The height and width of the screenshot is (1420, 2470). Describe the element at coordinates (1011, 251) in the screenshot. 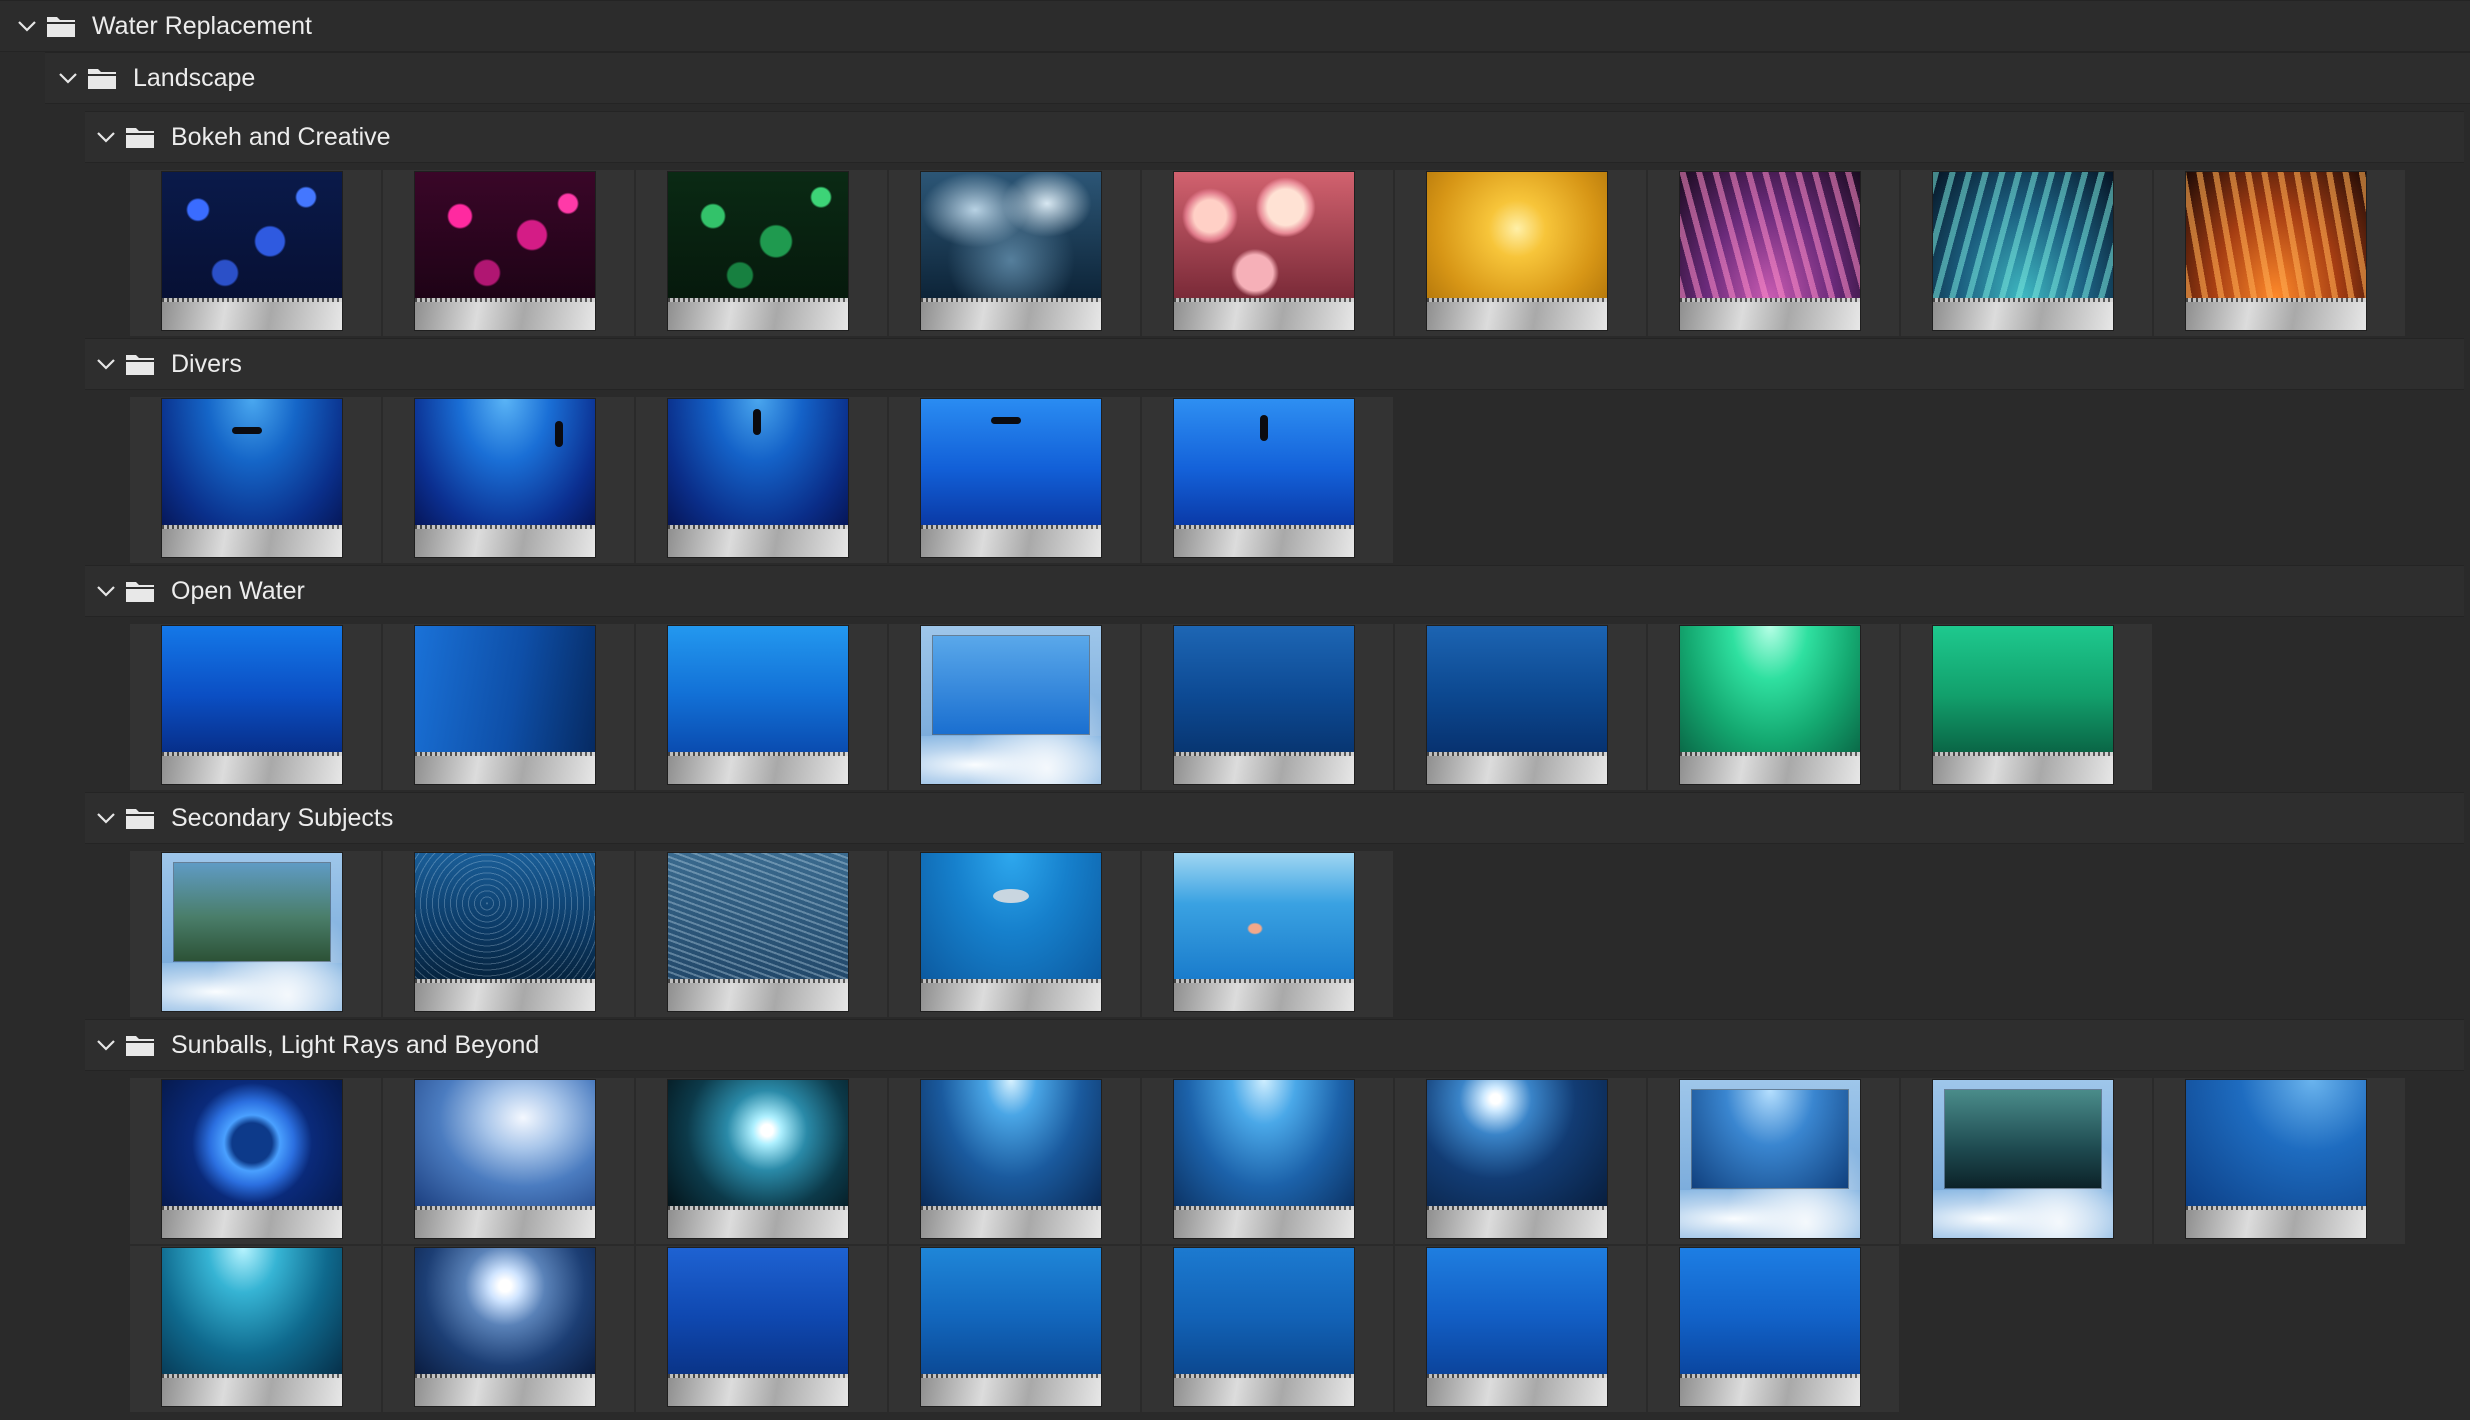

I see `thumbnail-blurred-blue` at that location.